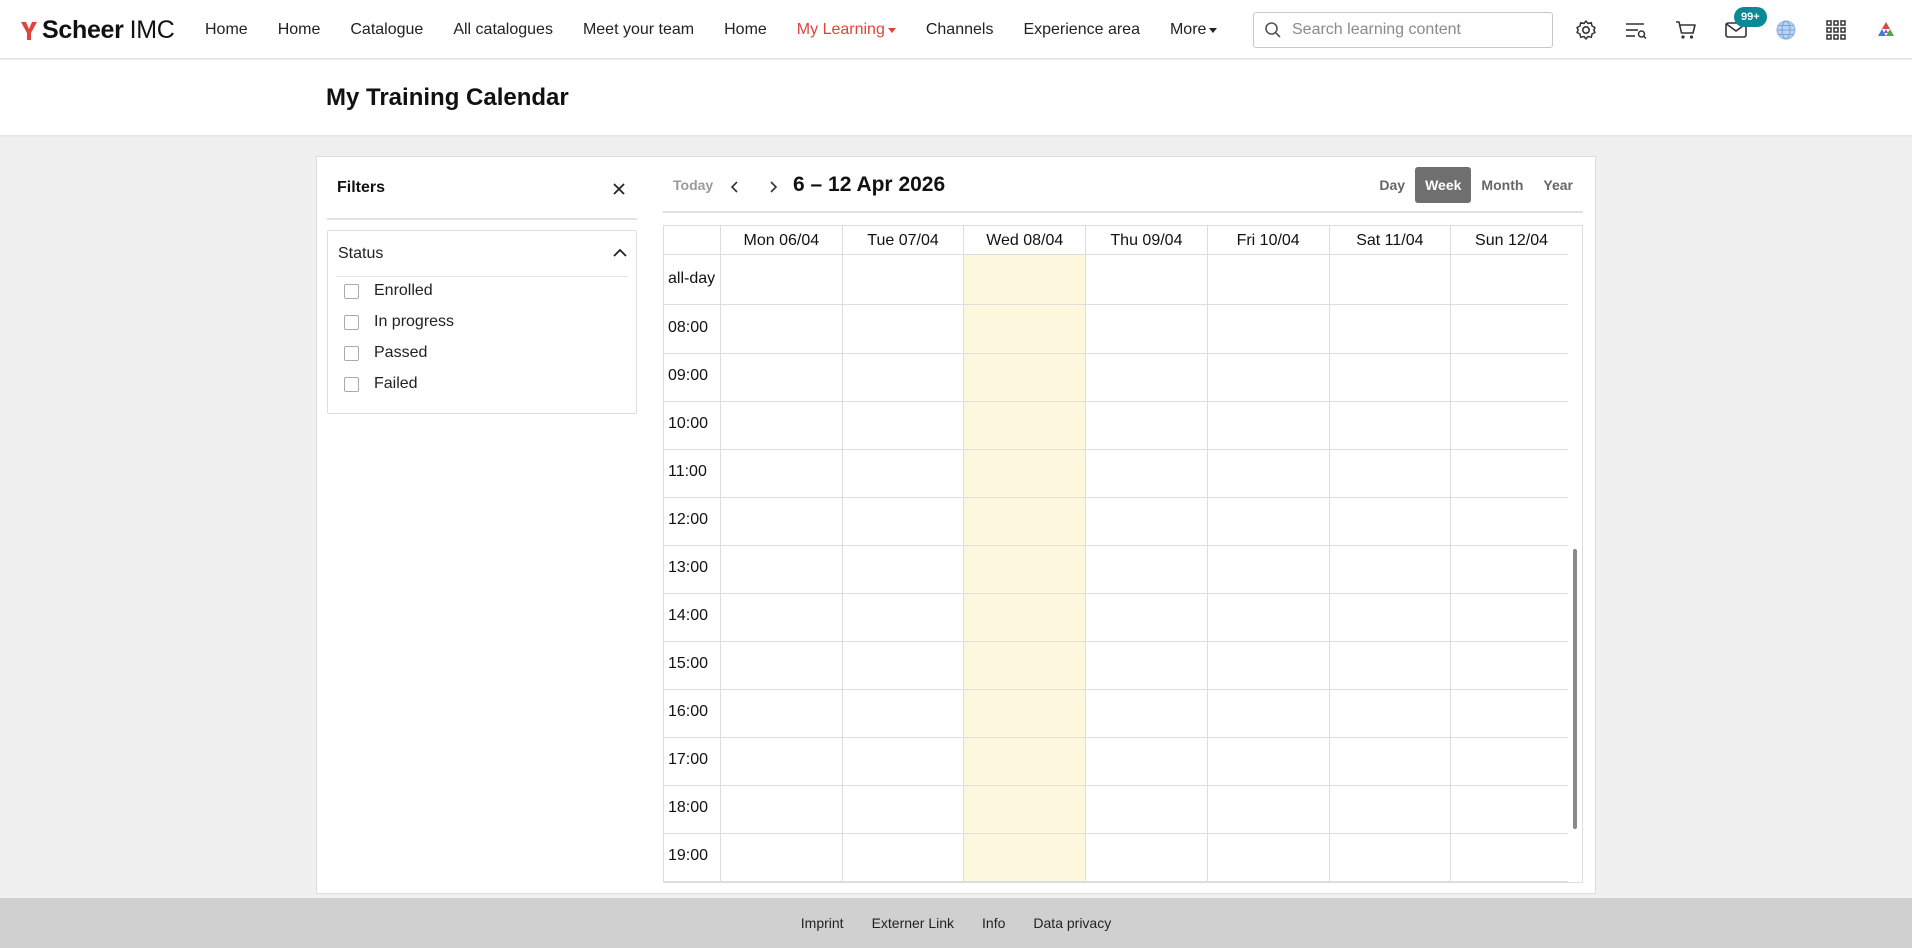 The height and width of the screenshot is (948, 1912). What do you see at coordinates (1146, 240) in the screenshot?
I see `day-header: Thu 09/04` at bounding box center [1146, 240].